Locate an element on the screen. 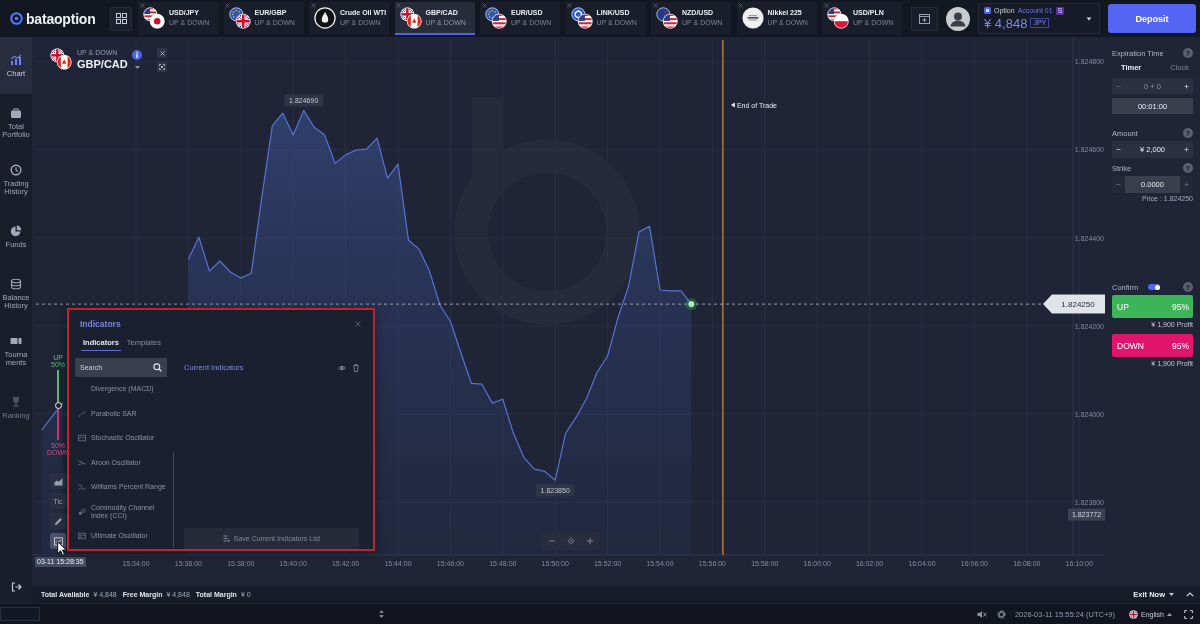  info-icon is located at coordinates (137, 55).